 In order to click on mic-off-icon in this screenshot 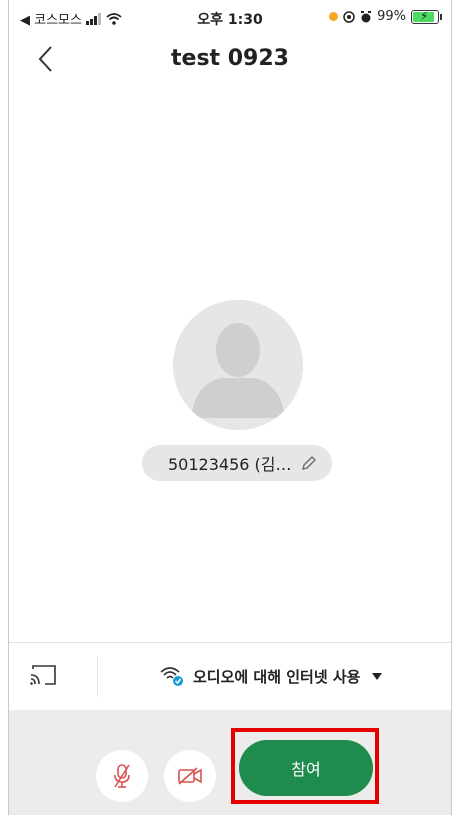, I will do `click(122, 776)`.